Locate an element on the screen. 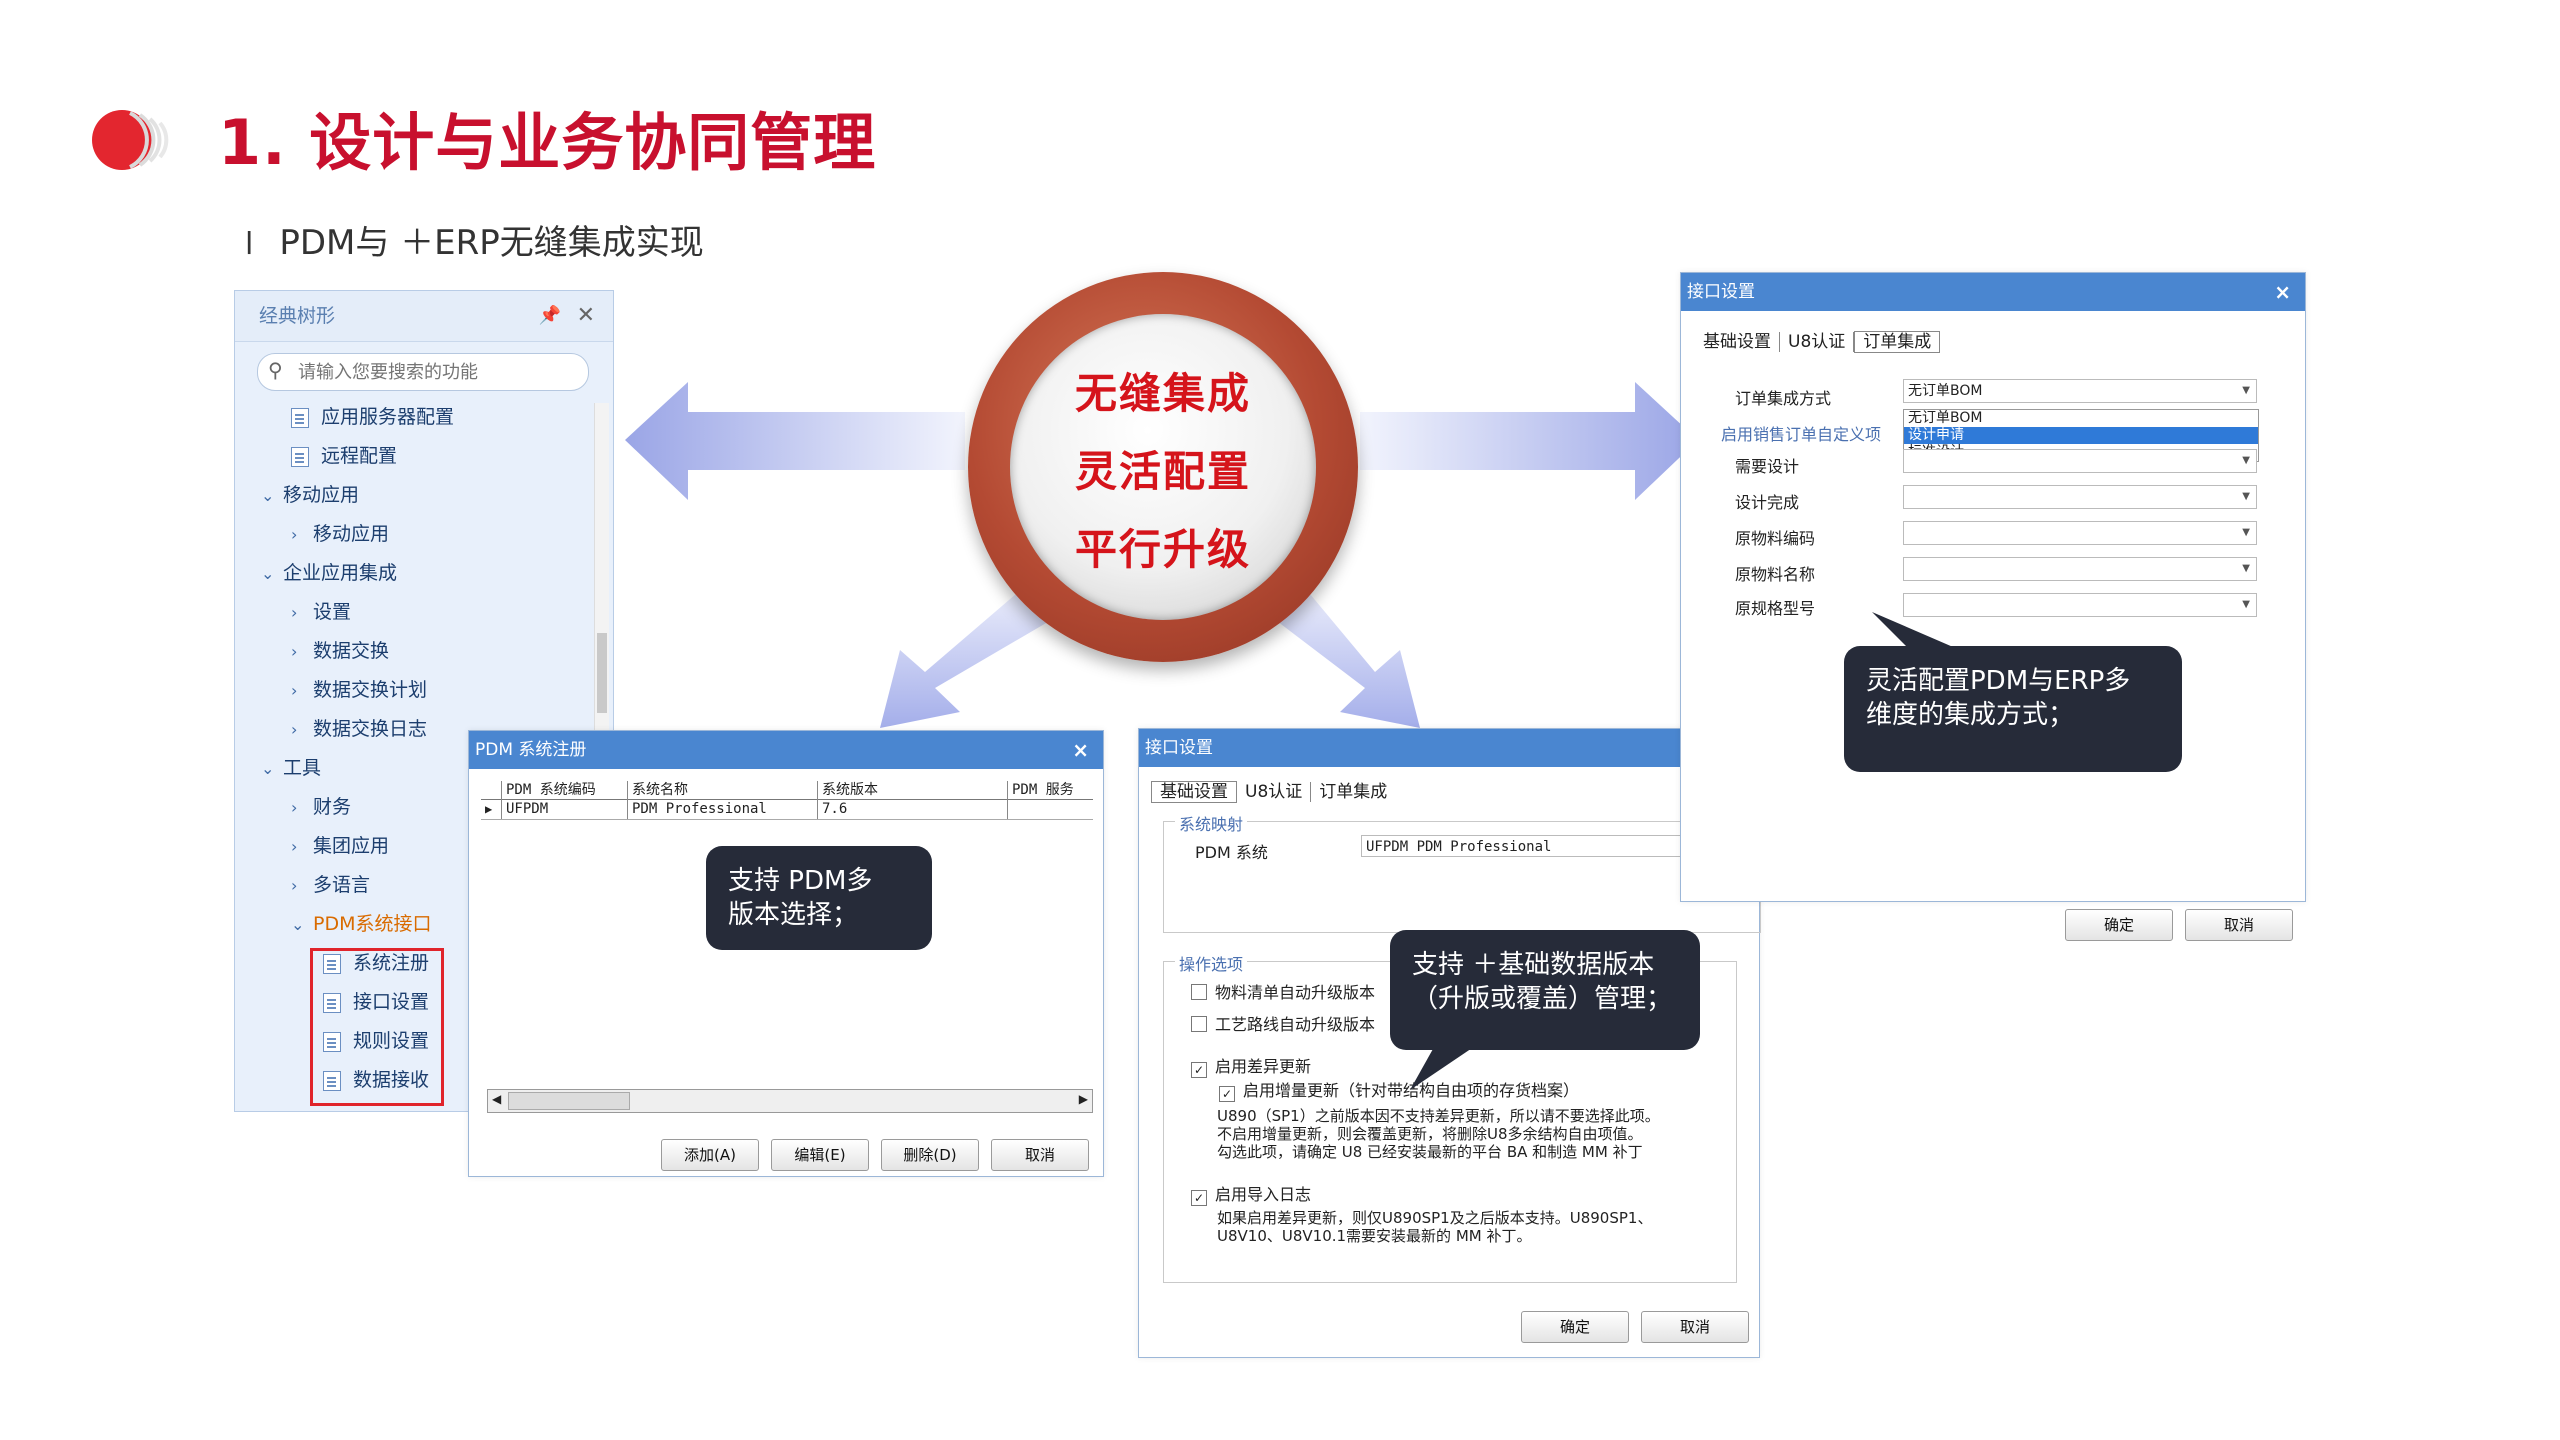 The height and width of the screenshot is (1440, 2560). callout-pdm-versions: 支持 PDM多 版本选择； is located at coordinates (819, 898).